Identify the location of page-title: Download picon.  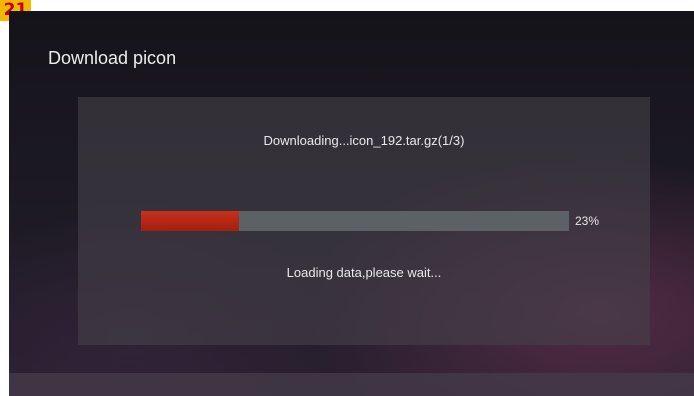
(112, 58).